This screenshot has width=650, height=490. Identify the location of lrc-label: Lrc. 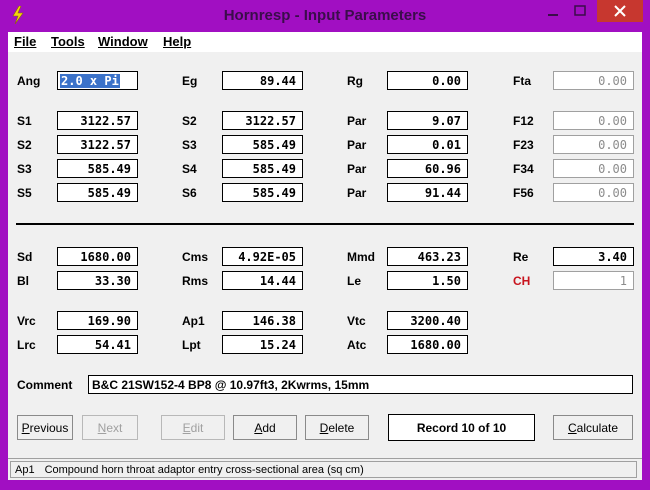
(26, 345).